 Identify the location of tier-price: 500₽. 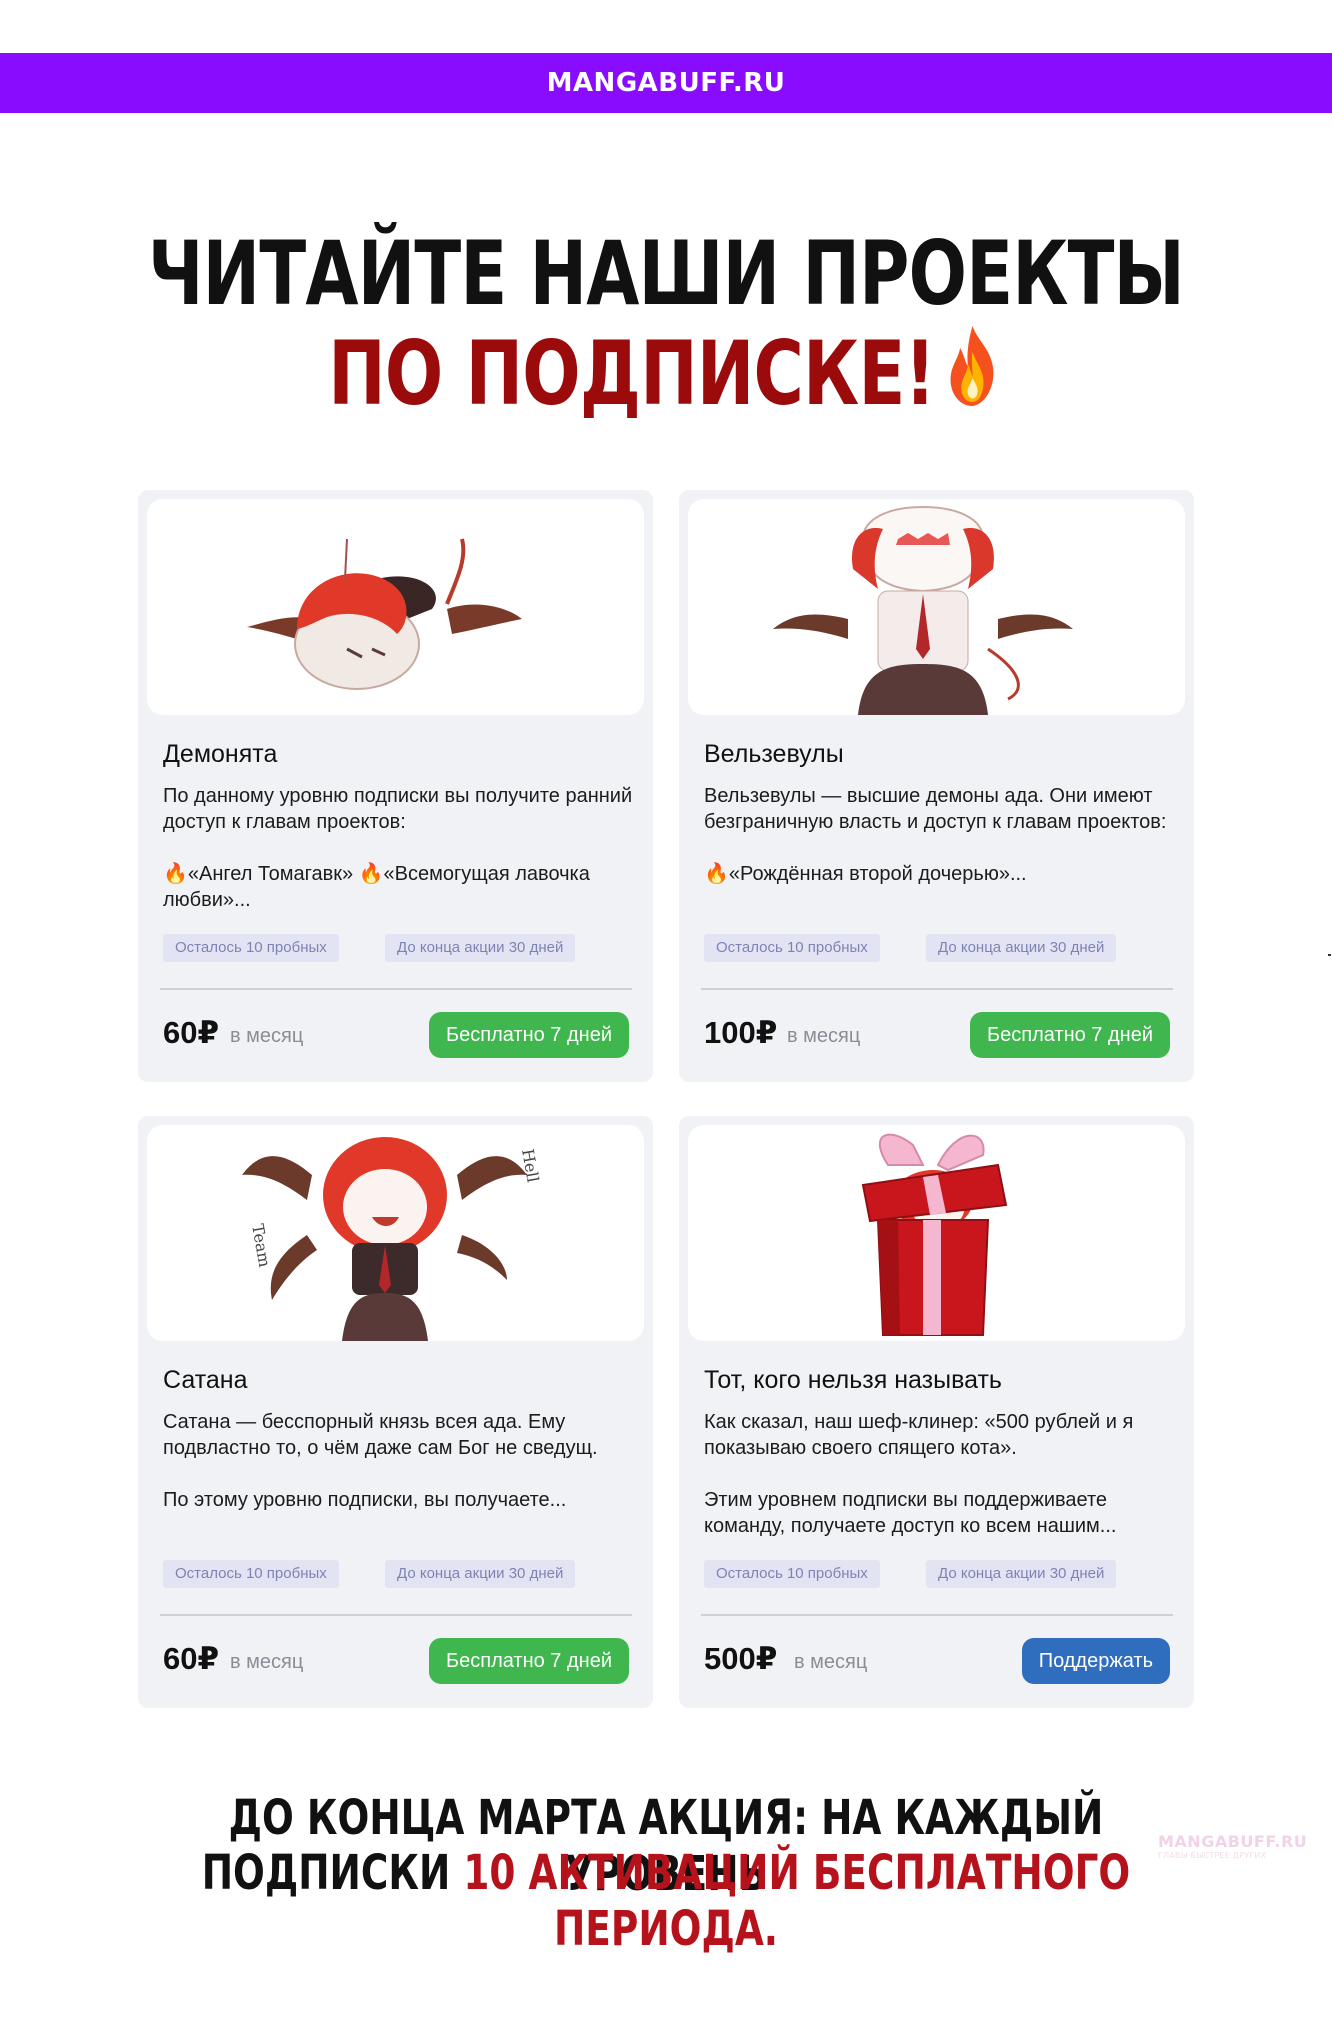
(741, 1658).